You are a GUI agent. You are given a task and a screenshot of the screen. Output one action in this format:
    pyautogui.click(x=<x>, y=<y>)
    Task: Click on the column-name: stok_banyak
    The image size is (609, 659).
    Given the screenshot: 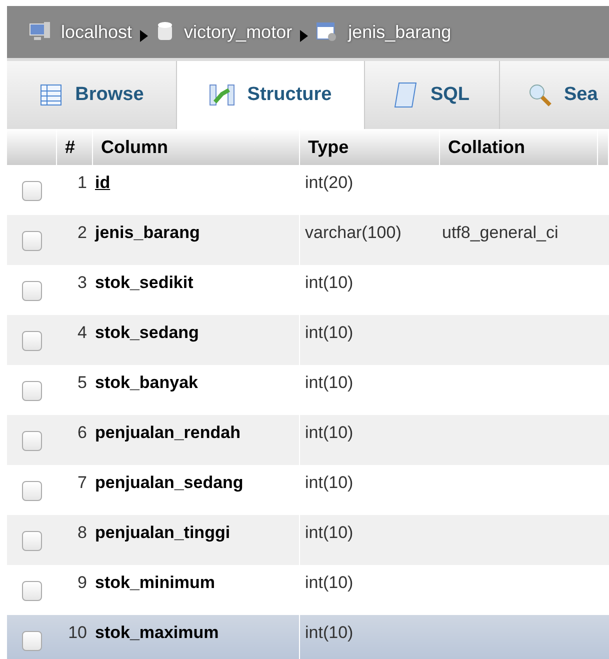 What is the action you would take?
    pyautogui.click(x=146, y=382)
    